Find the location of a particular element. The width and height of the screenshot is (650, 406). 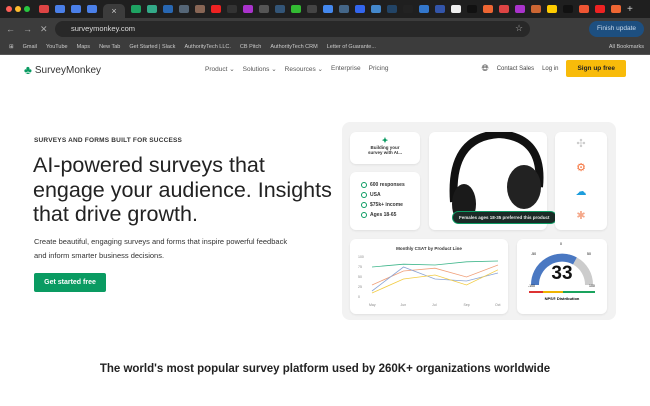

salesforce-icon: ☁ is located at coordinates (581, 192).